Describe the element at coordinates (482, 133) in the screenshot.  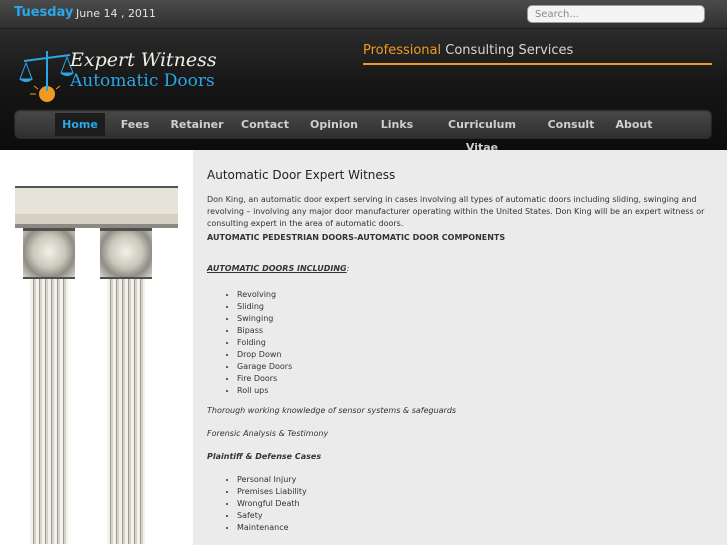
I see `nav-curriculum-vitae: Curriculum Vitae` at that location.